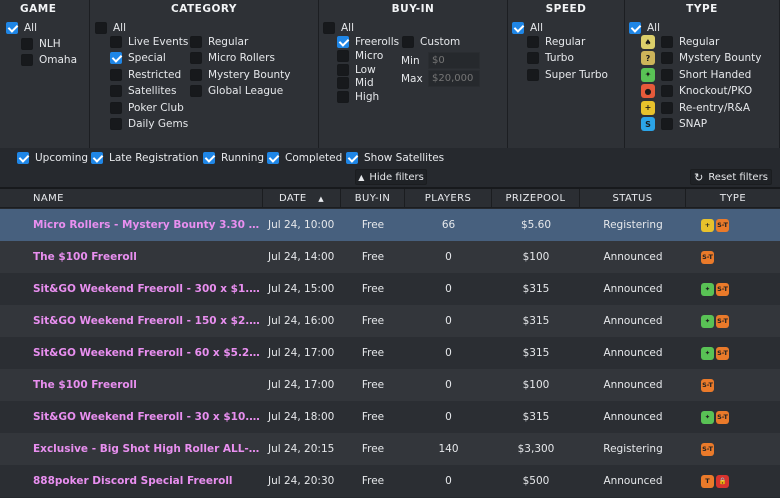 The height and width of the screenshot is (498, 780). What do you see at coordinates (304, 158) in the screenshot?
I see `status-checkbox-completed: Completed` at bounding box center [304, 158].